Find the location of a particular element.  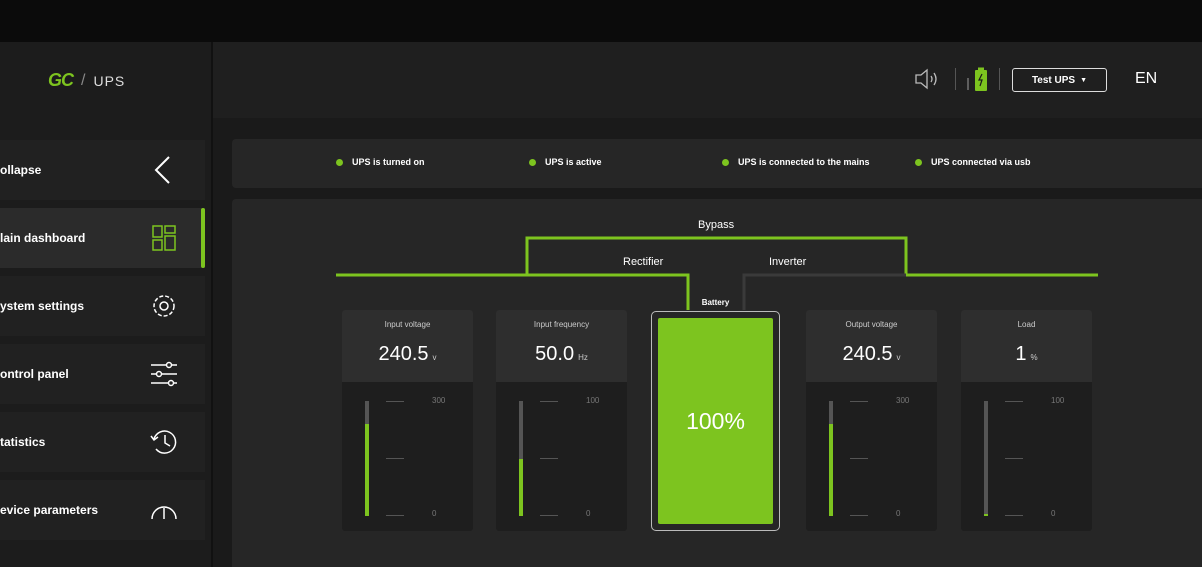

status-item: UPS is turned on is located at coordinates (380, 162).